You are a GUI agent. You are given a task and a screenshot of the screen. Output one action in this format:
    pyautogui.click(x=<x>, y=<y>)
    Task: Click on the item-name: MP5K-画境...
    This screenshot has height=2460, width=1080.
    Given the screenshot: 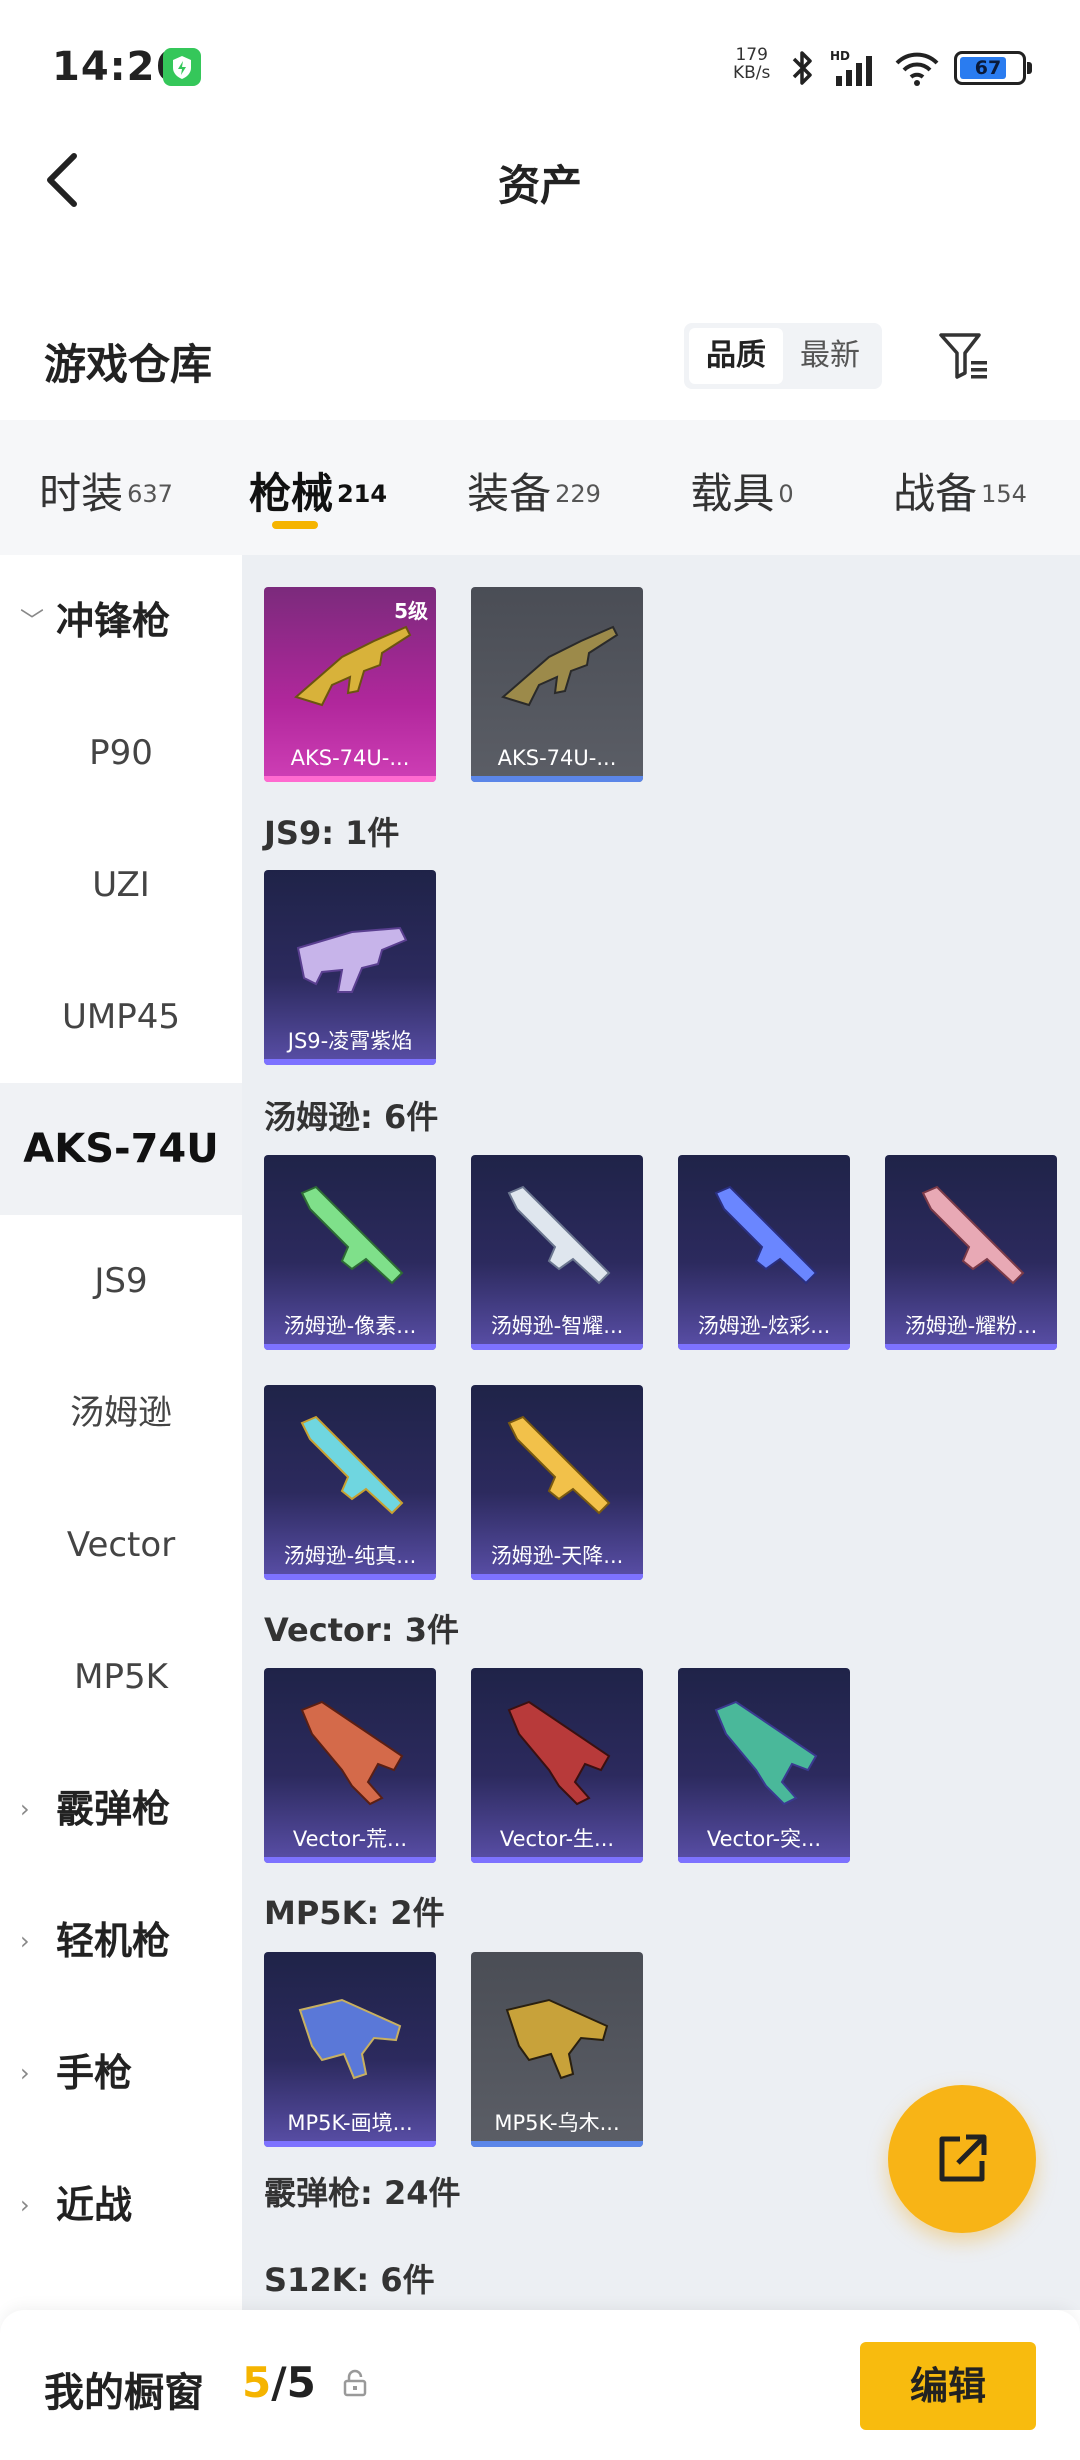 What is the action you would take?
    pyautogui.click(x=350, y=2123)
    